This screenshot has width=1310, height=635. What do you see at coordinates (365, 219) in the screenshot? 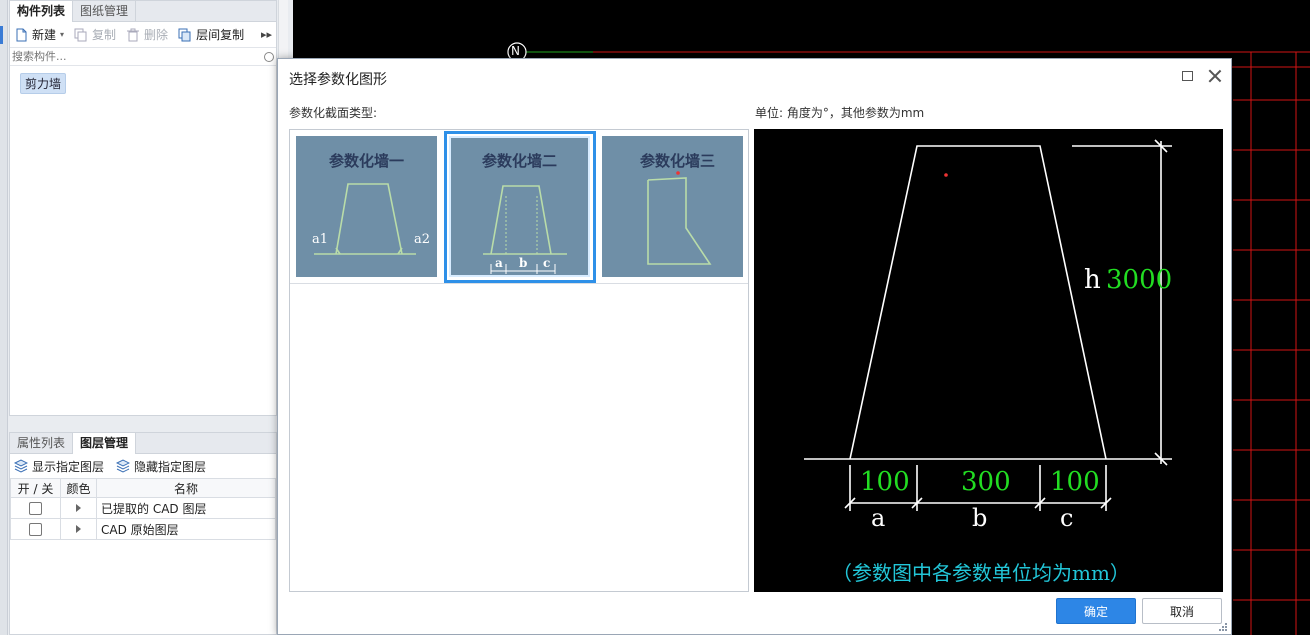
I see `wall-1-sketch` at bounding box center [365, 219].